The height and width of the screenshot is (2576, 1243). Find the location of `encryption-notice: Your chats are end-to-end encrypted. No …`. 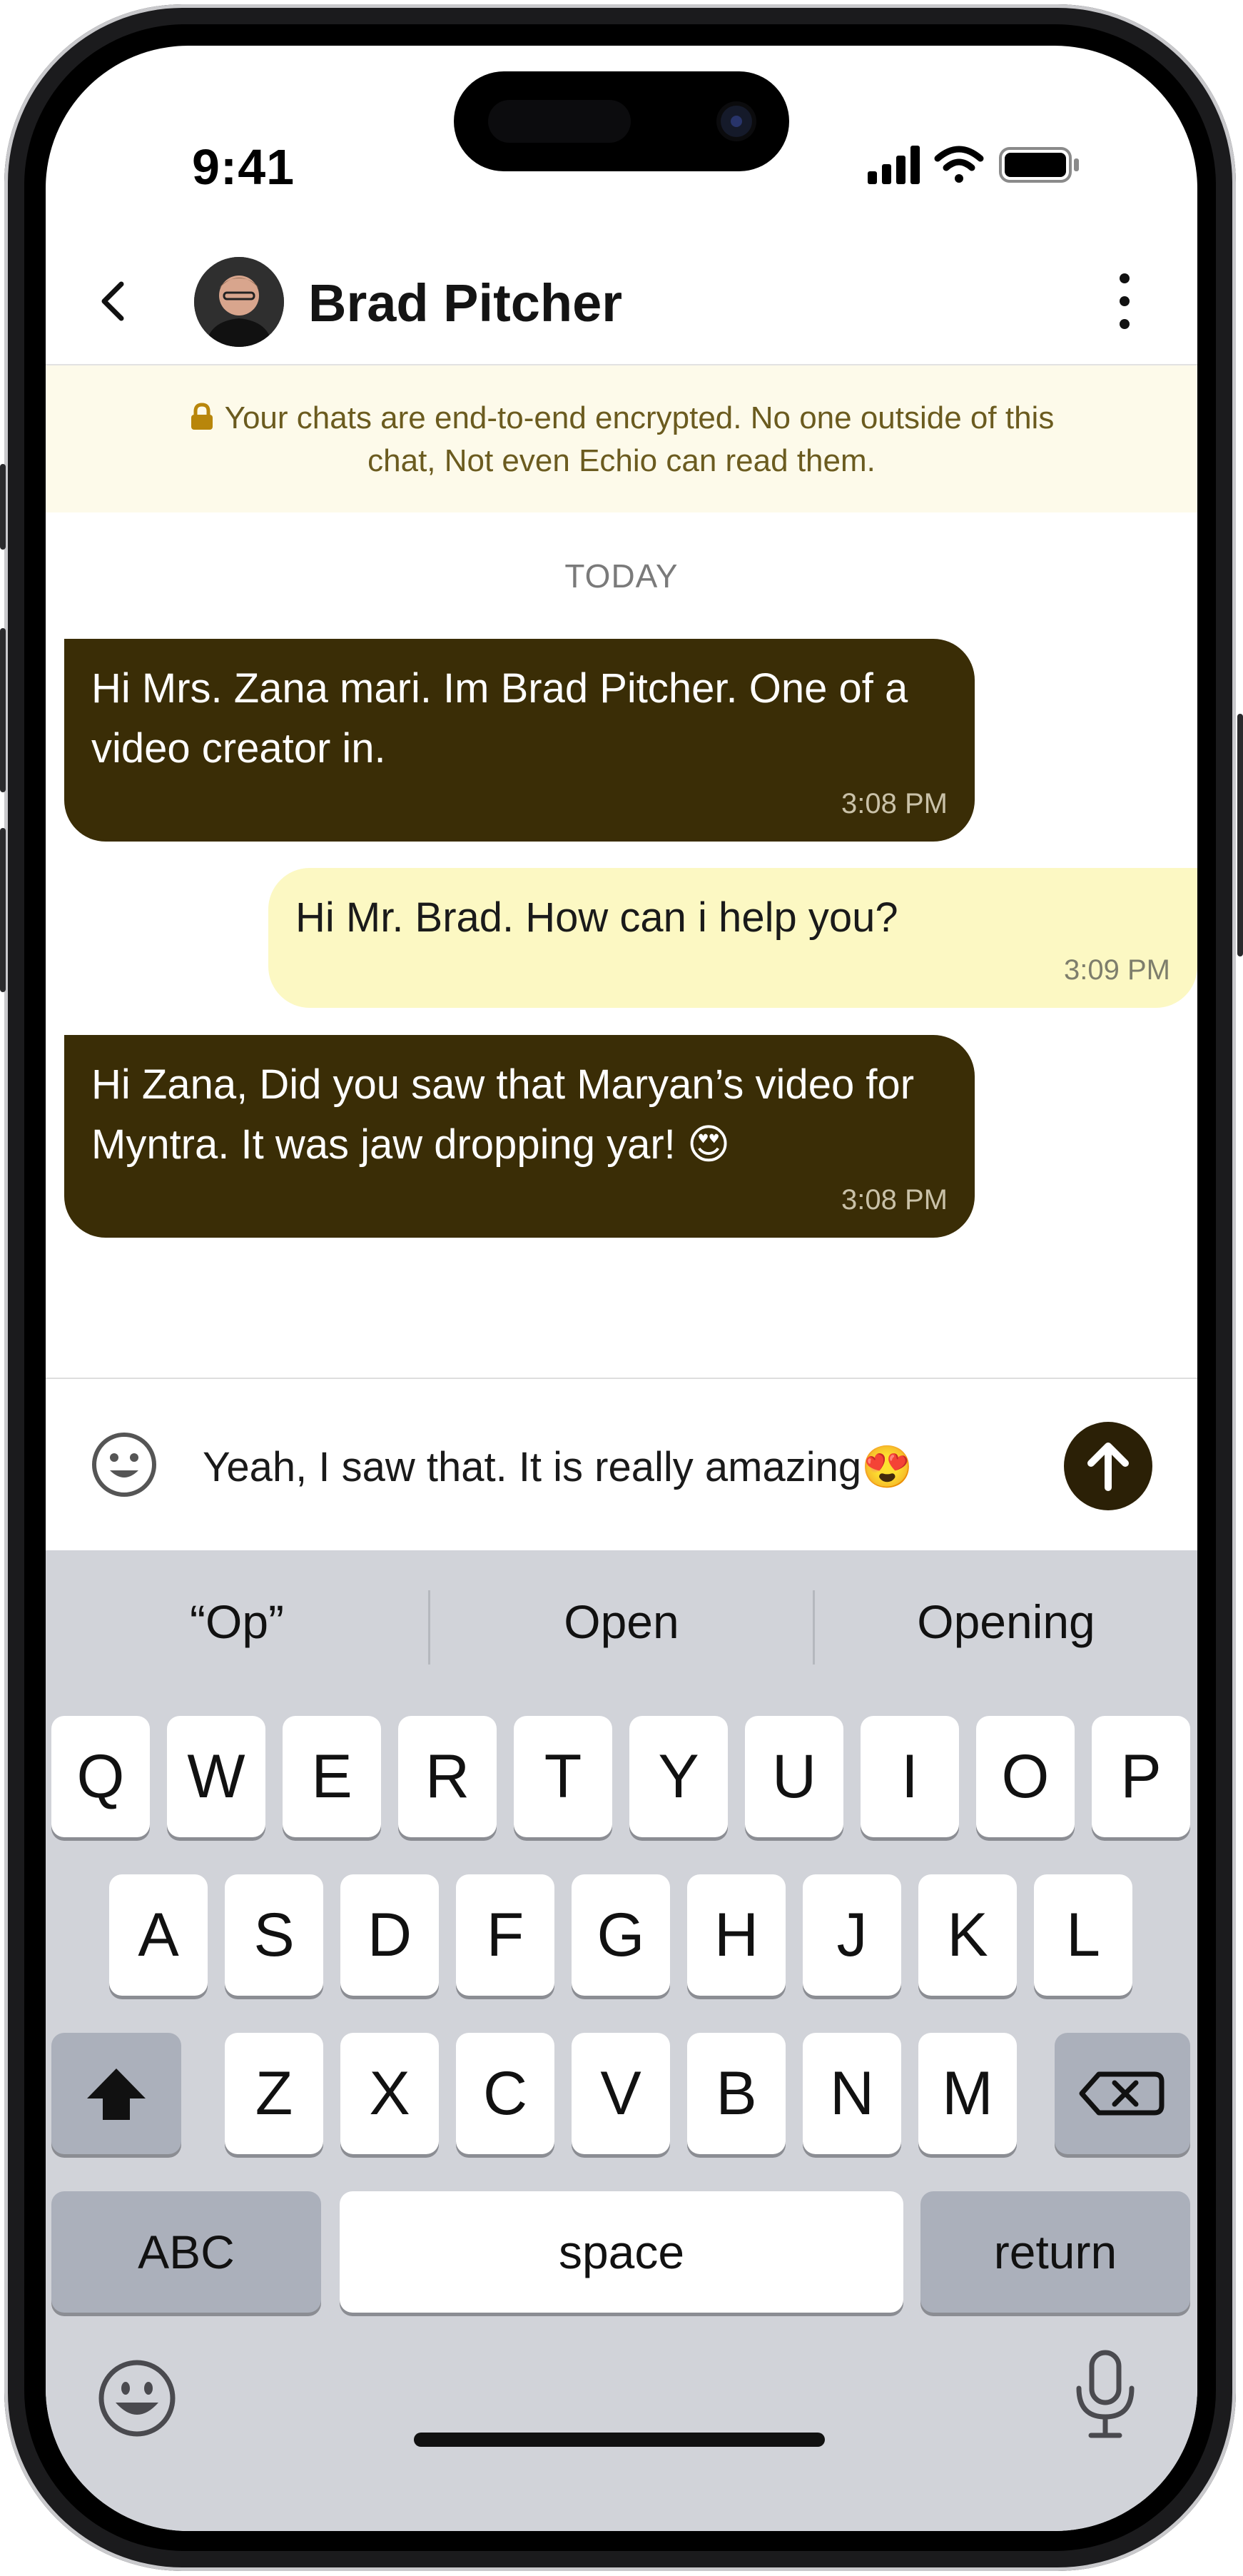

encryption-notice: Your chats are end-to-end encrypted. No … is located at coordinates (621, 440).